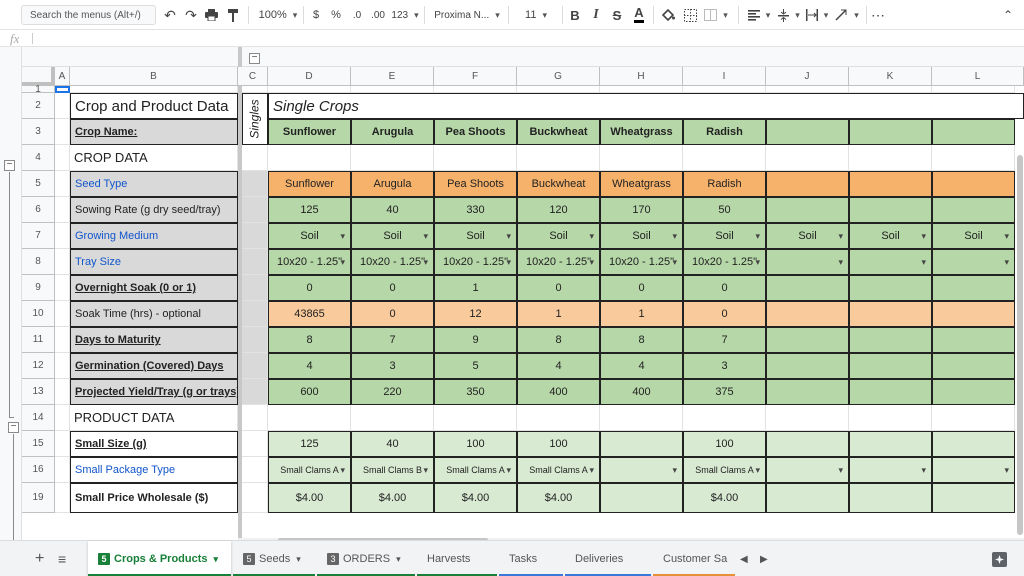 The height and width of the screenshot is (576, 1024). I want to click on column-header-i: I, so click(724, 76).